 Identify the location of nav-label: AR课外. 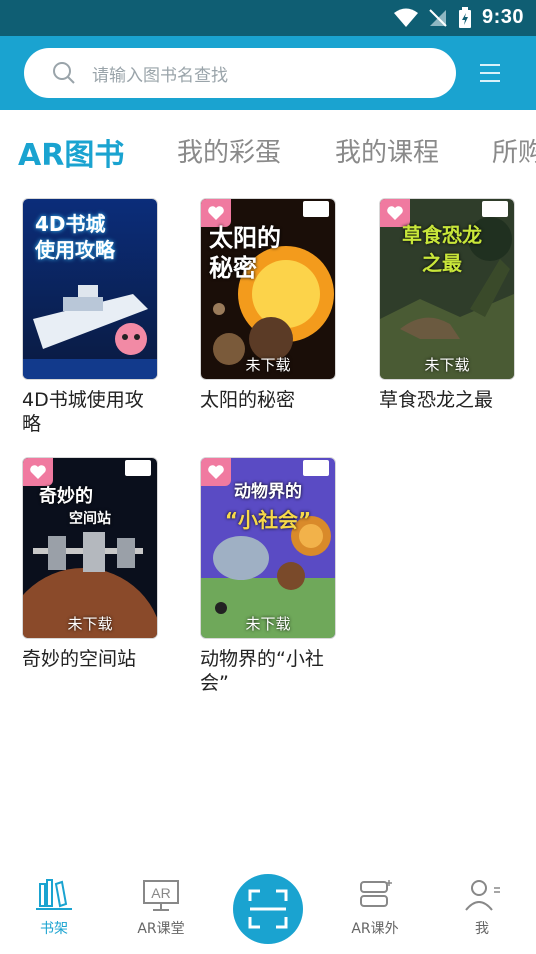
(375, 929).